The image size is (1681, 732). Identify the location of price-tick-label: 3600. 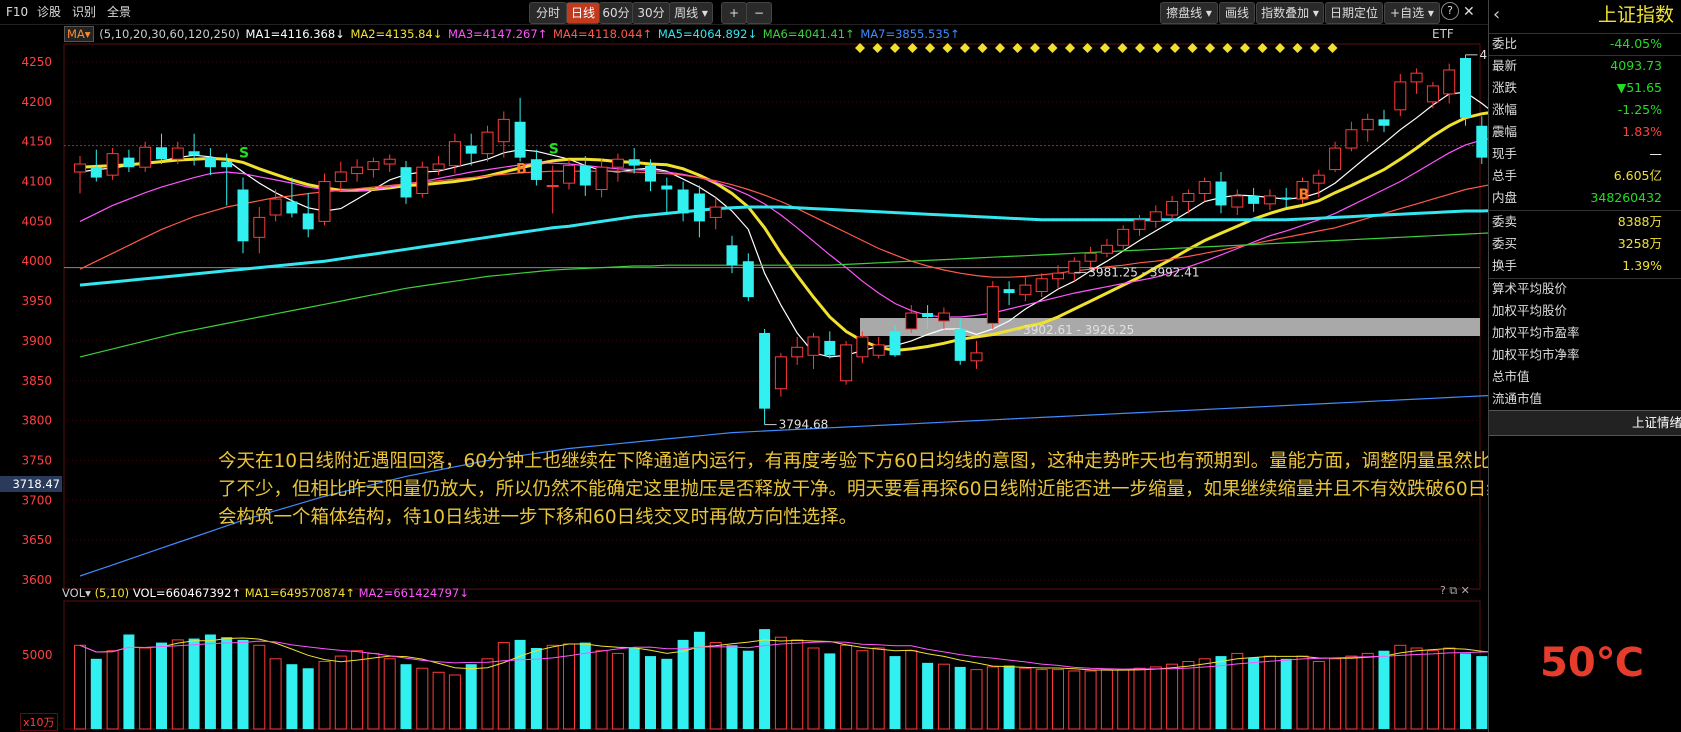
(36, 580).